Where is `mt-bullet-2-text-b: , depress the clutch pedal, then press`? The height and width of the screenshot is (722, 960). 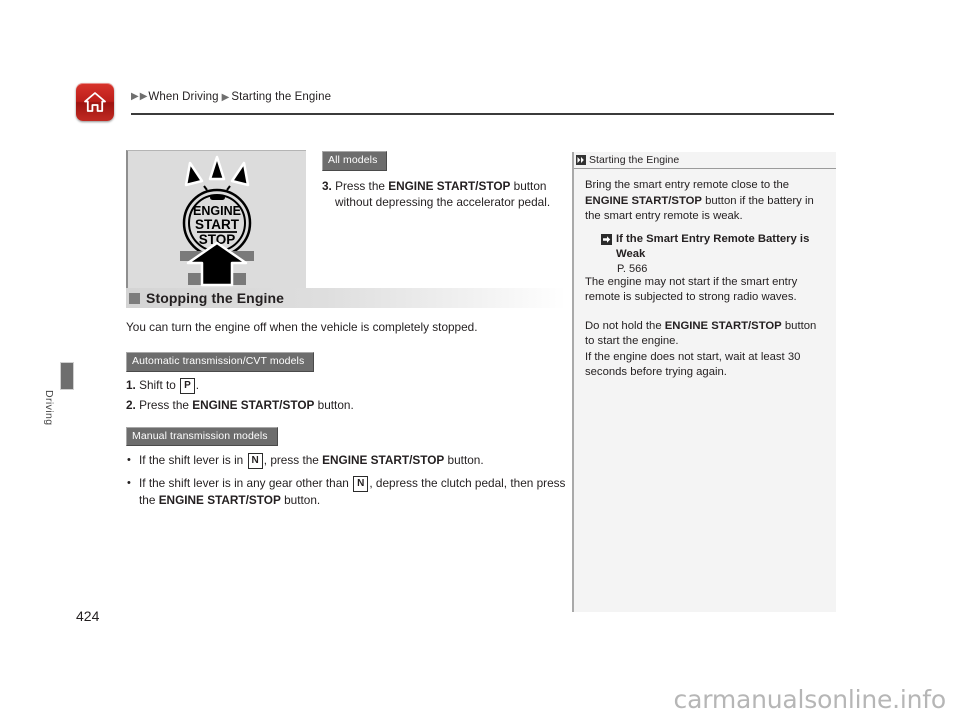
mt-bullet-2-text-b: , depress the clutch pedal, then press is located at coordinates (467, 483).